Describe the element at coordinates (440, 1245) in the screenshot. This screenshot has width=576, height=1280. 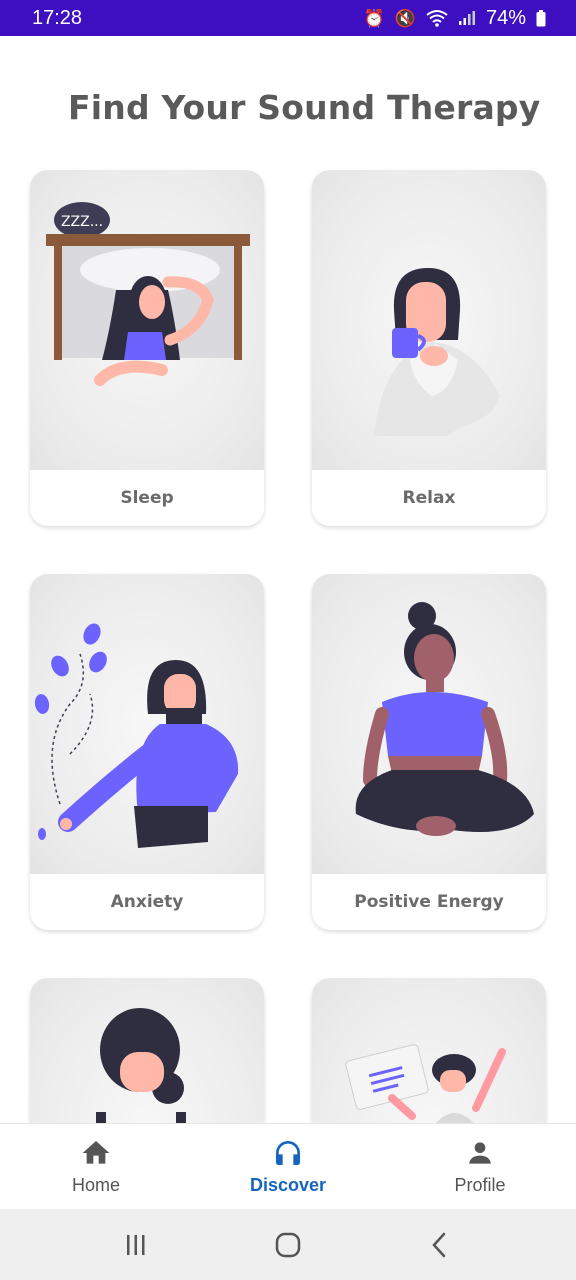
I see `back-icon` at that location.